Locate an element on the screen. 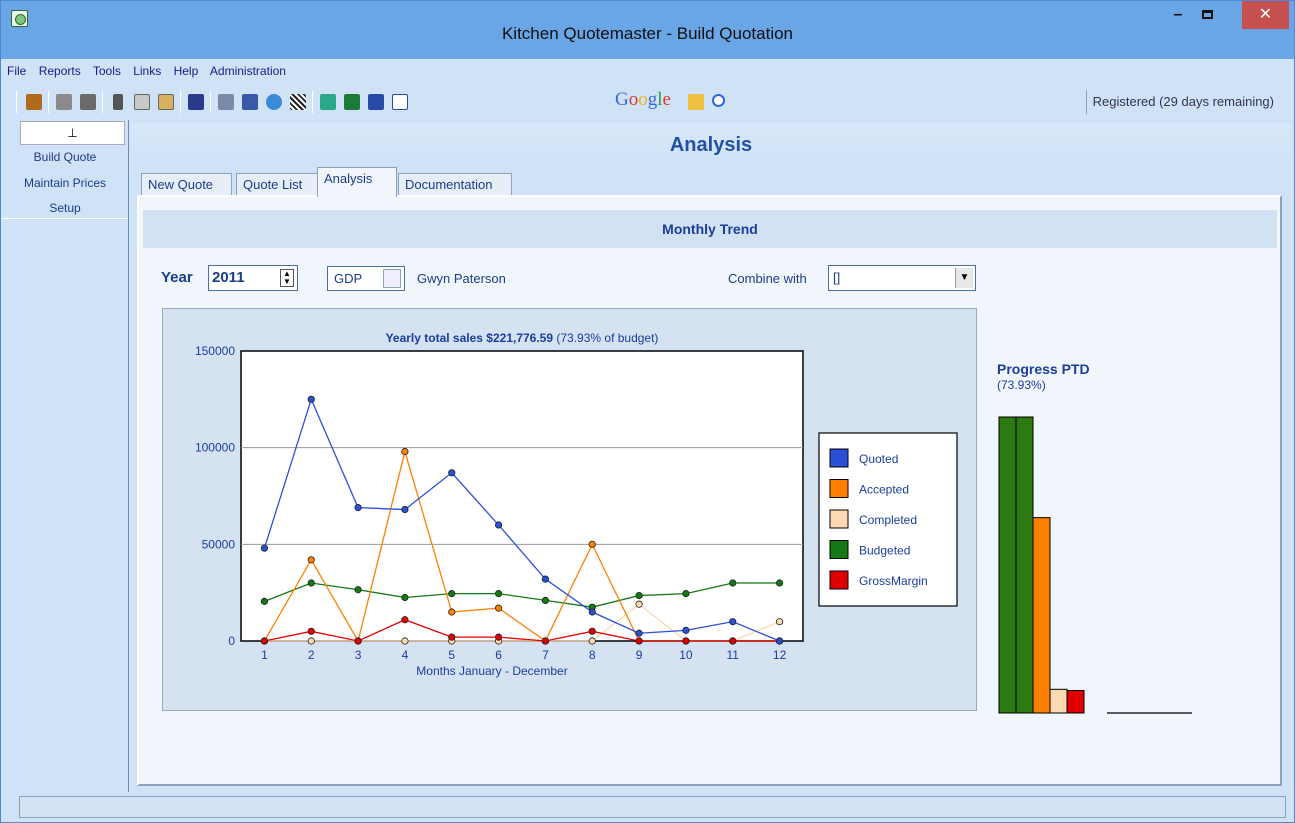 This screenshot has height=823, width=1295. y-tick-label: 0 is located at coordinates (231, 641).